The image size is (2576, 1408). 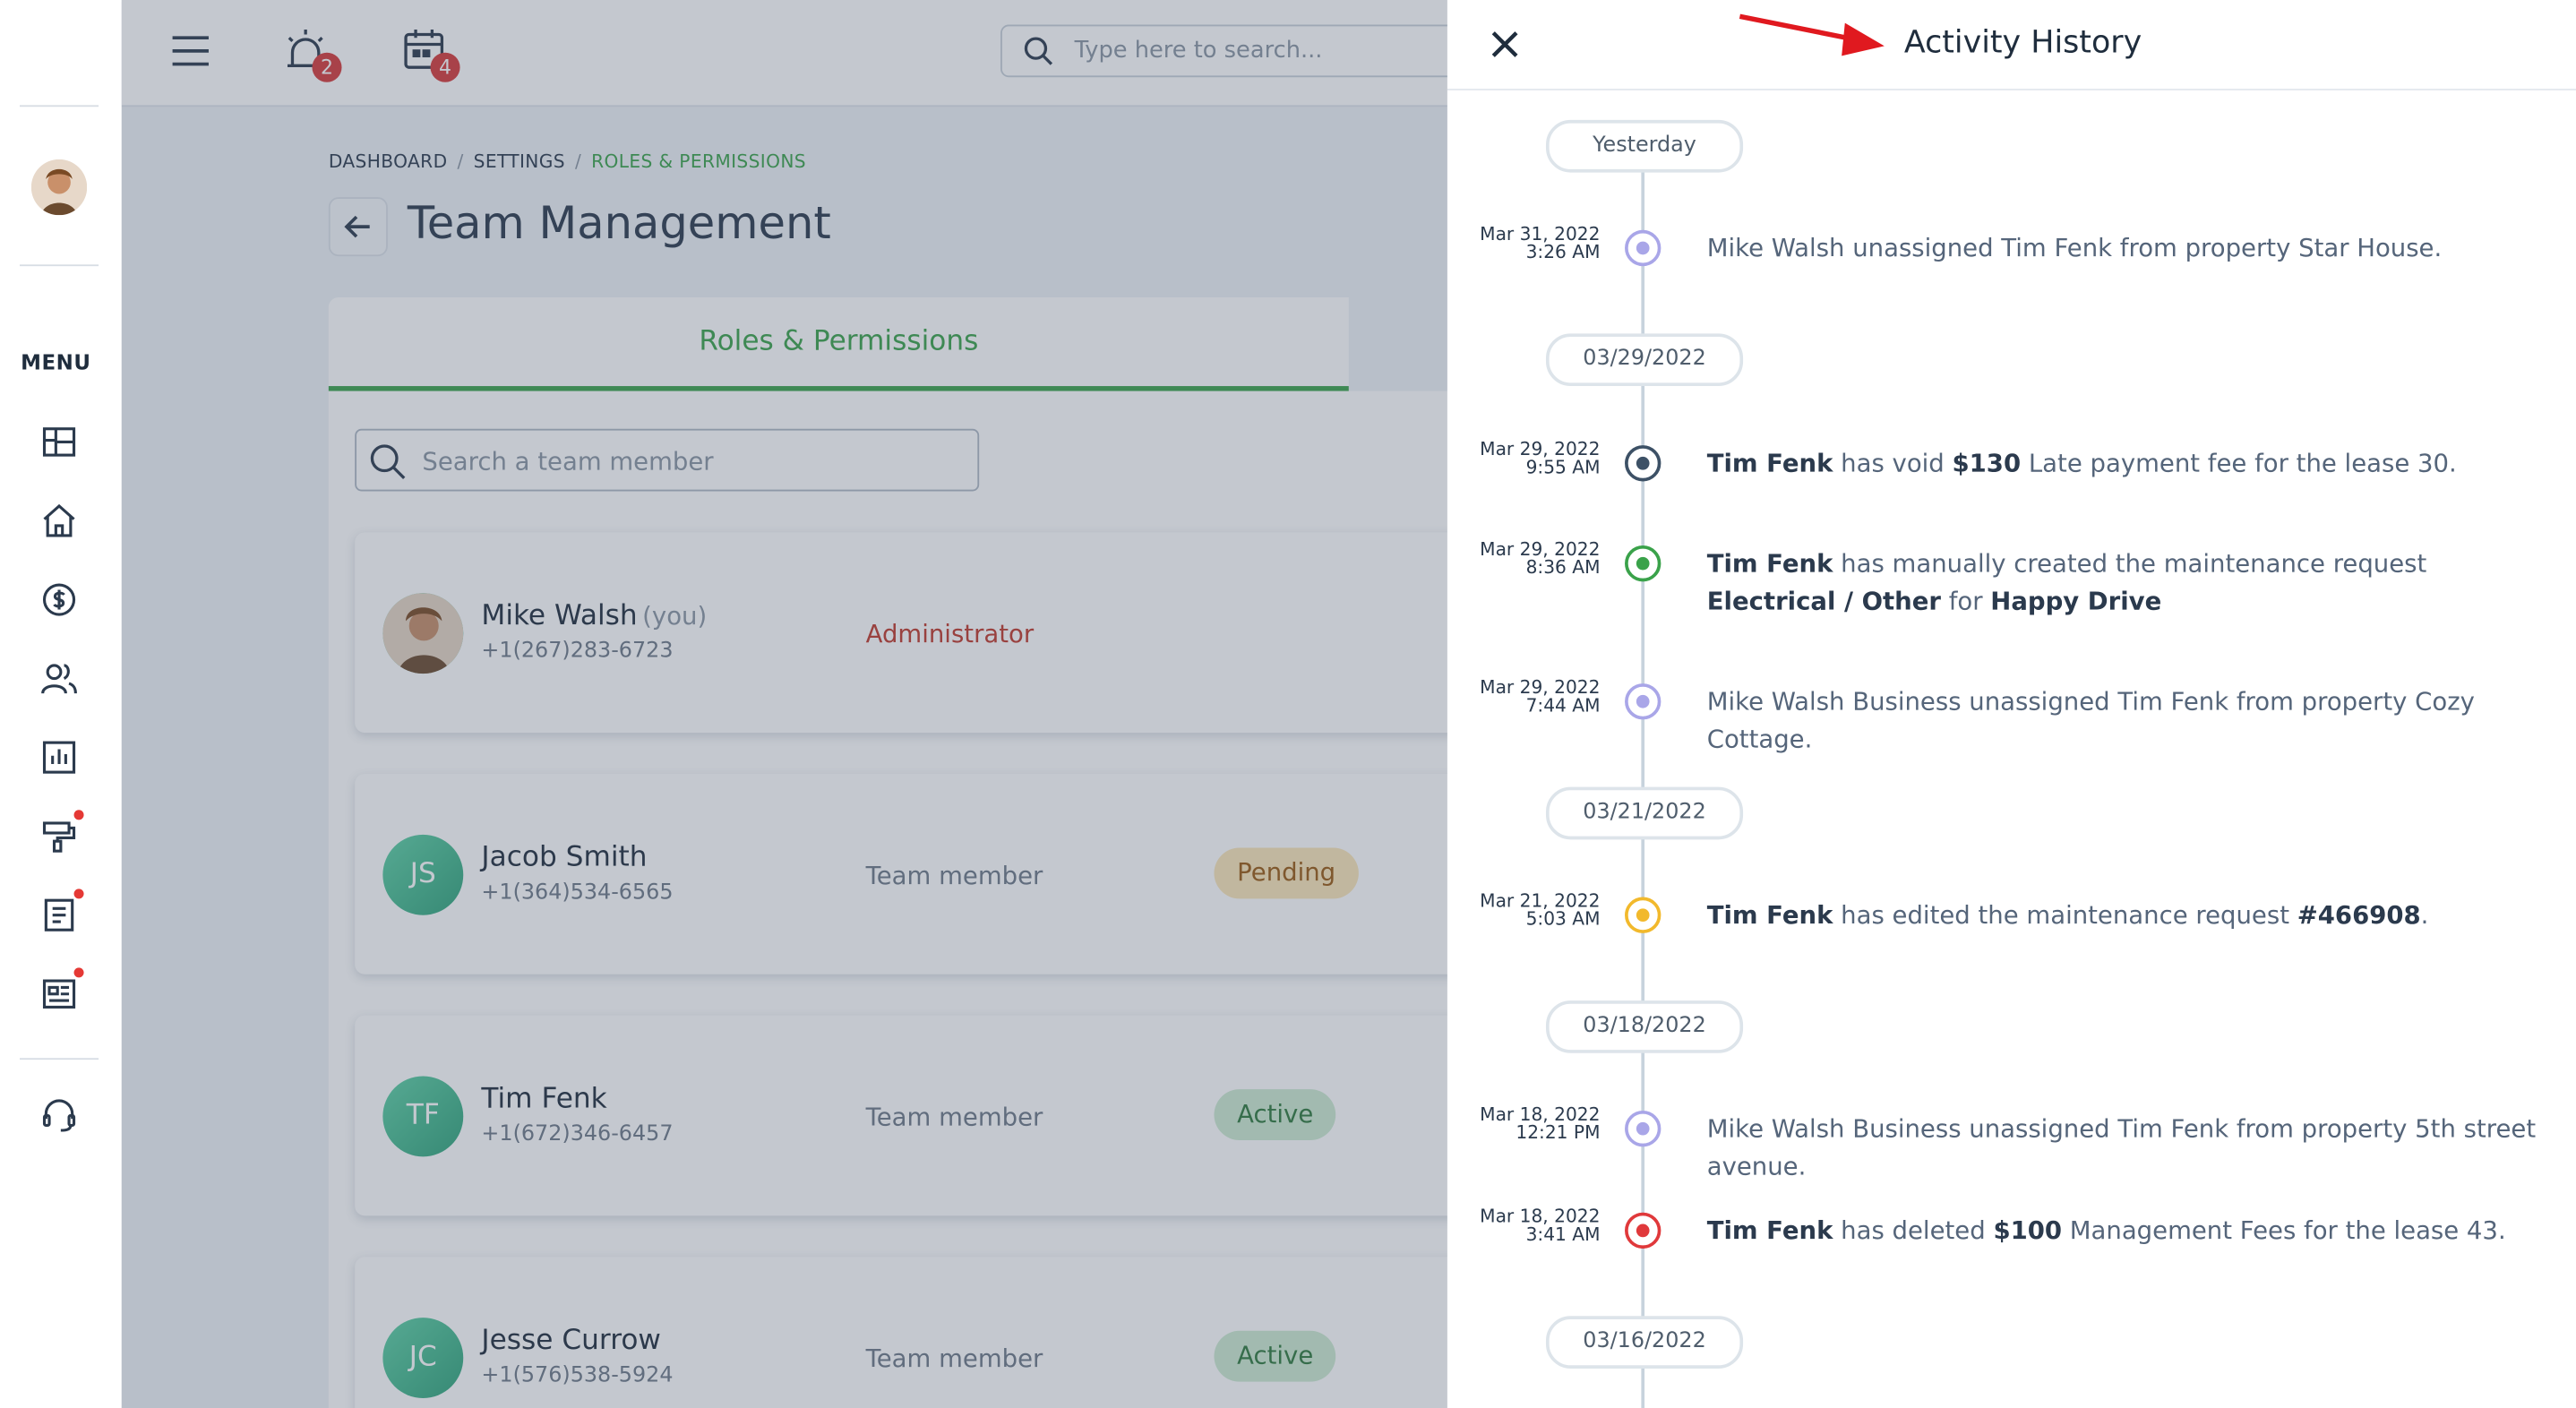 I want to click on left-sidebar: MENU, so click(x=61, y=704).